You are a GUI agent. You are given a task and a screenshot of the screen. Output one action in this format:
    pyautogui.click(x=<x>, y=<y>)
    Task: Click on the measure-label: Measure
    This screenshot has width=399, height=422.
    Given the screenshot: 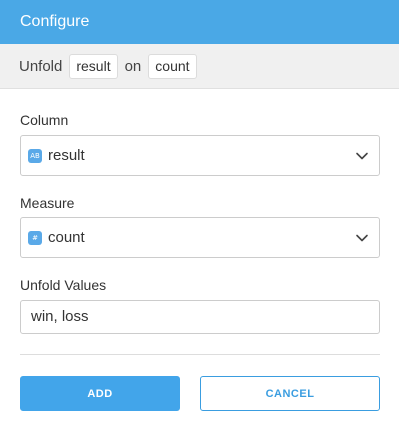 What is the action you would take?
    pyautogui.click(x=47, y=203)
    